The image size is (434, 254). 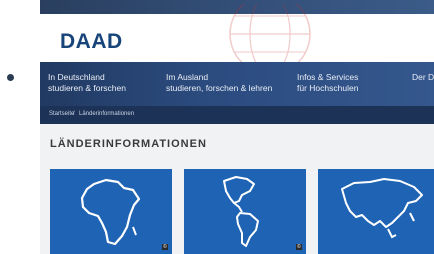 What do you see at coordinates (328, 77) in the screenshot?
I see `nav-item-label-line1: Infos & Services` at bounding box center [328, 77].